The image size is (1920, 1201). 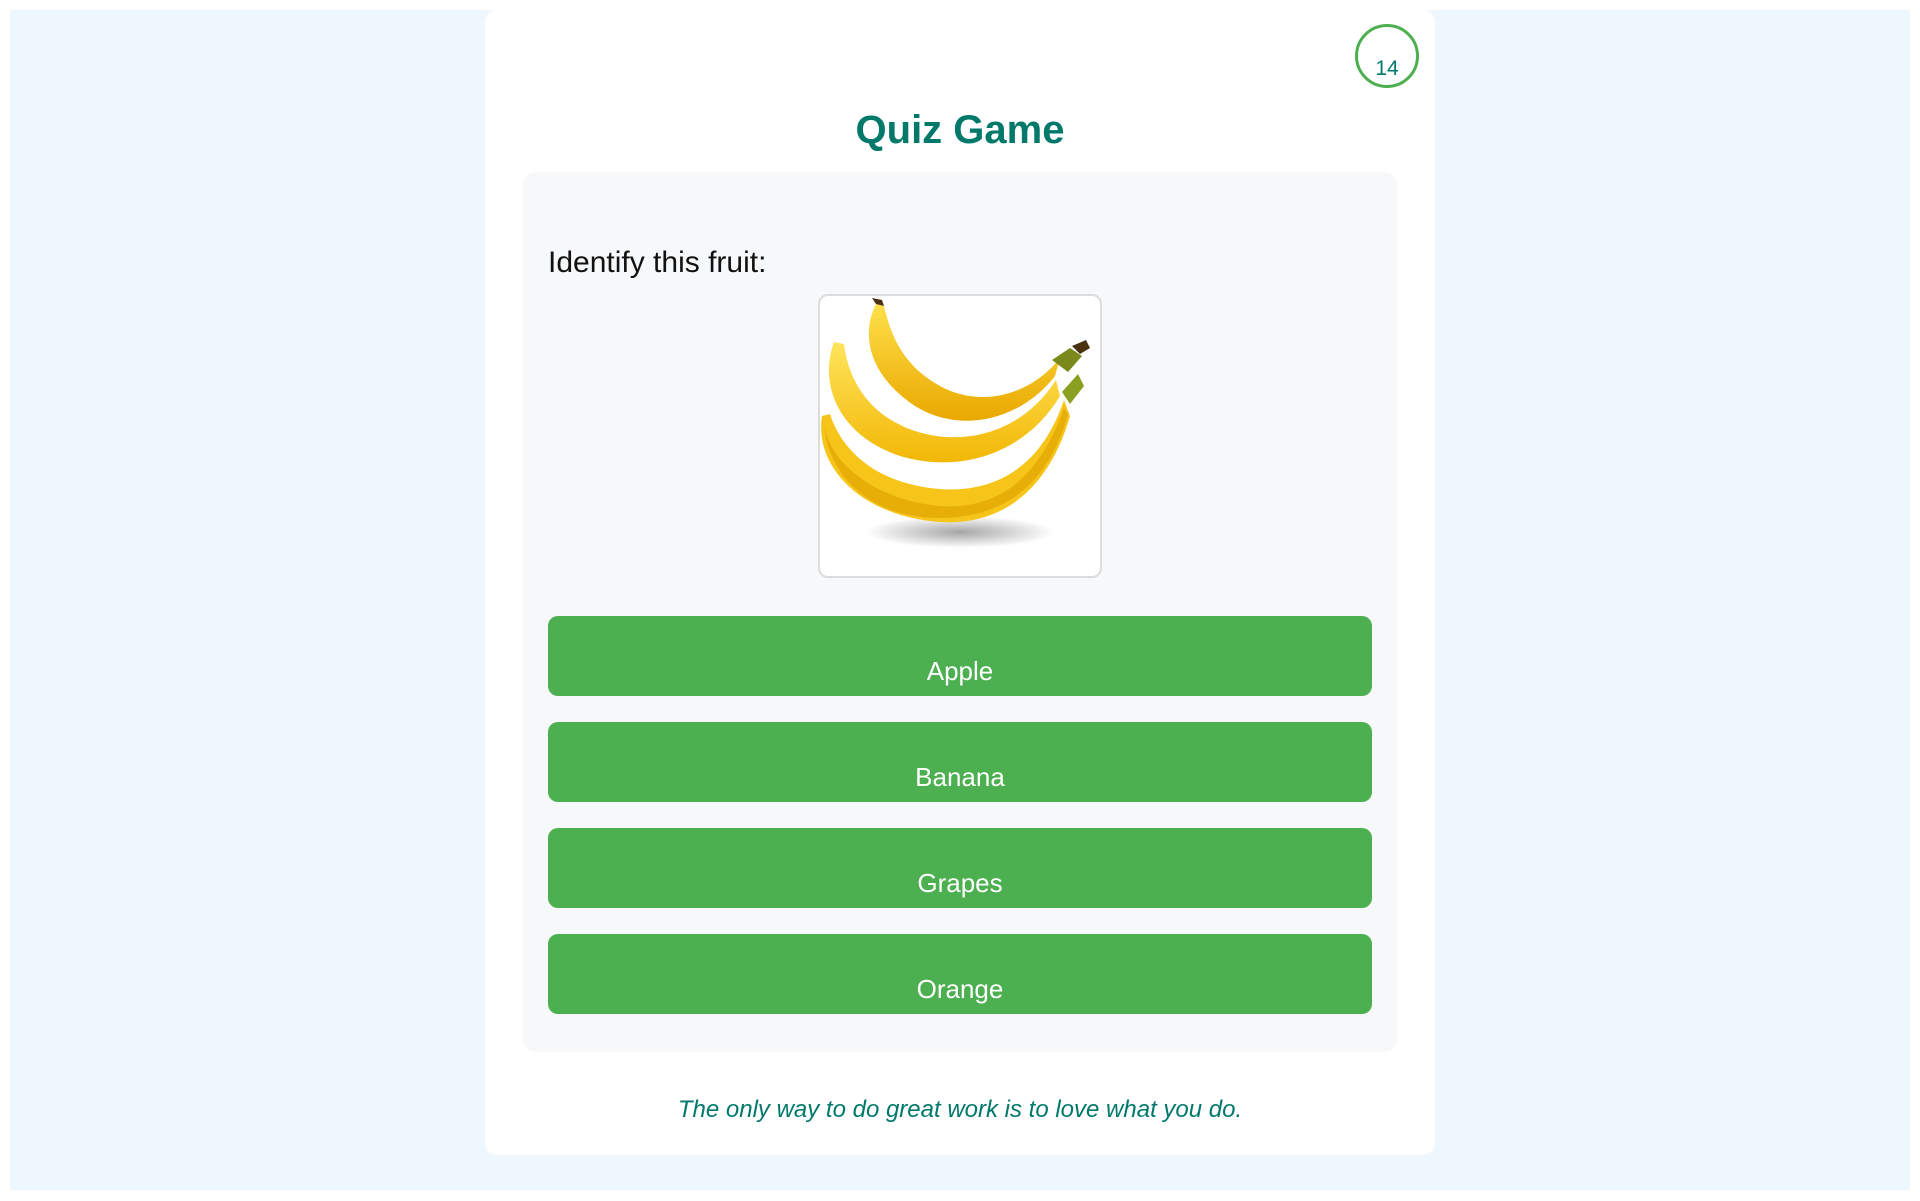 What do you see at coordinates (1387, 56) in the screenshot?
I see `countdown-timer: 14` at bounding box center [1387, 56].